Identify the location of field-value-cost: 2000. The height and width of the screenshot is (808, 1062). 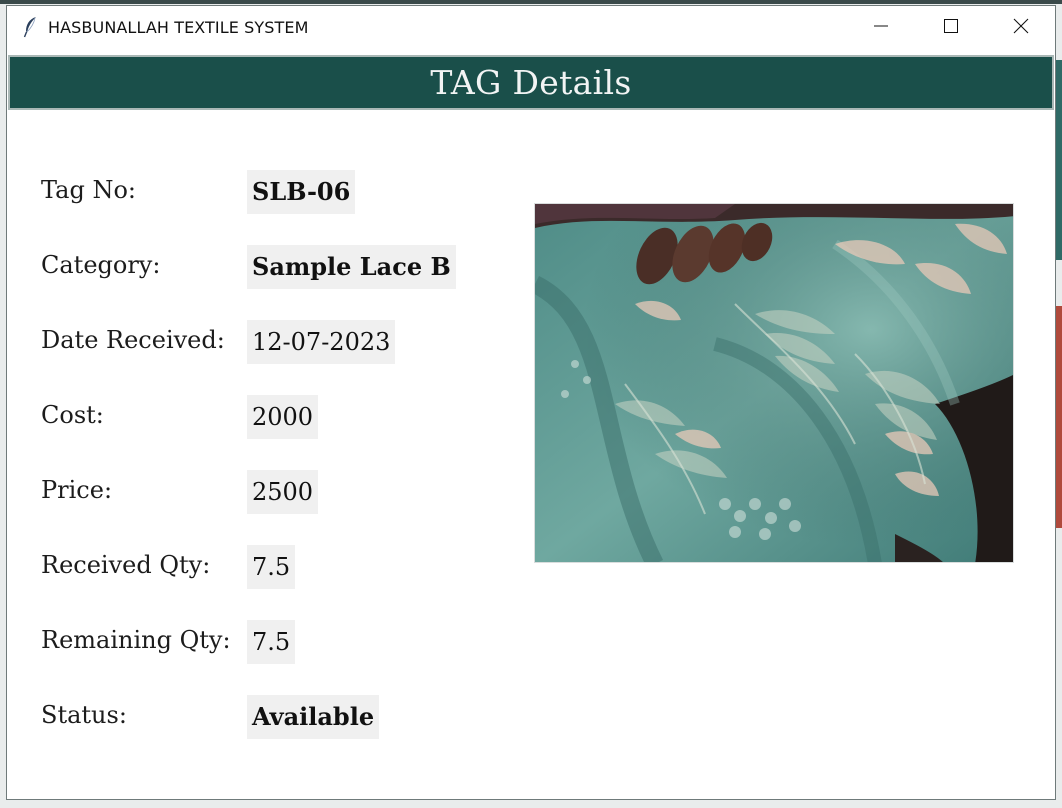
(283, 417).